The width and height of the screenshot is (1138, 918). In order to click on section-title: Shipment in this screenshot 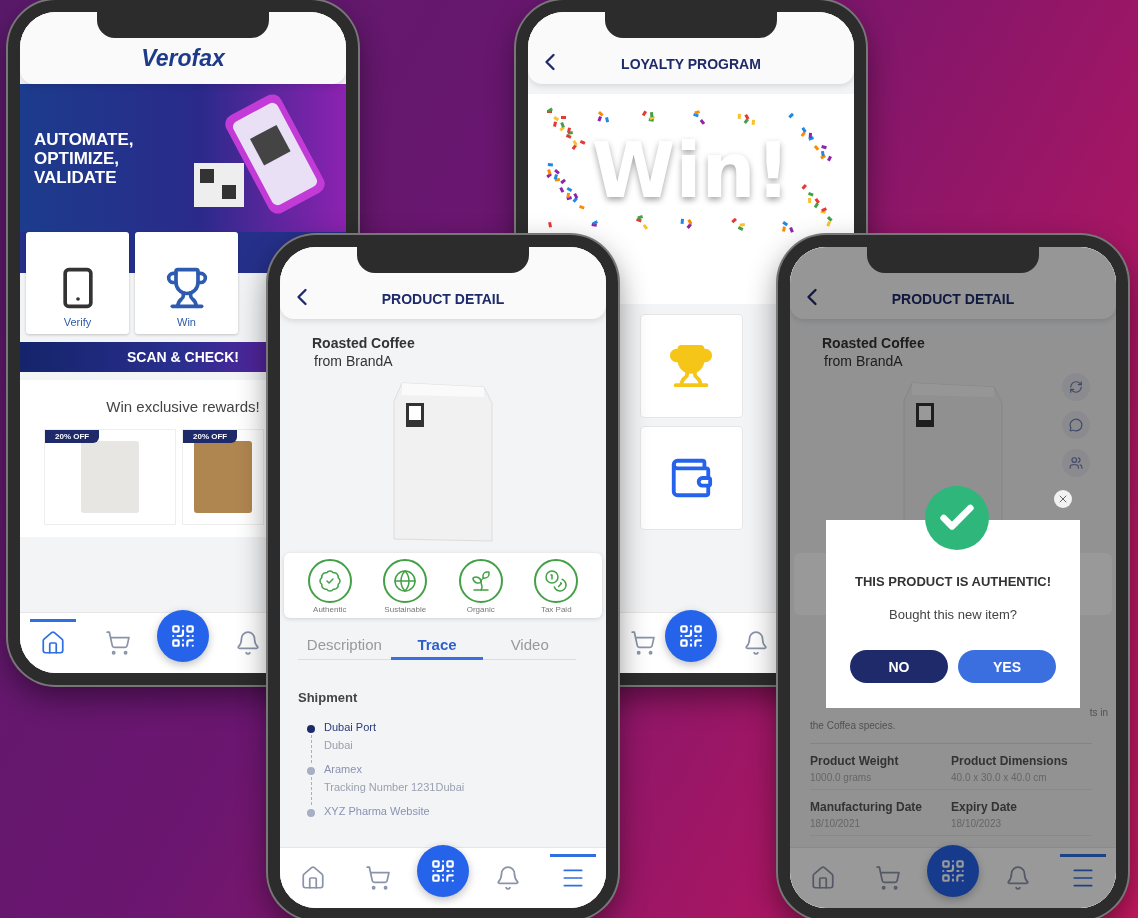, I will do `click(328, 697)`.